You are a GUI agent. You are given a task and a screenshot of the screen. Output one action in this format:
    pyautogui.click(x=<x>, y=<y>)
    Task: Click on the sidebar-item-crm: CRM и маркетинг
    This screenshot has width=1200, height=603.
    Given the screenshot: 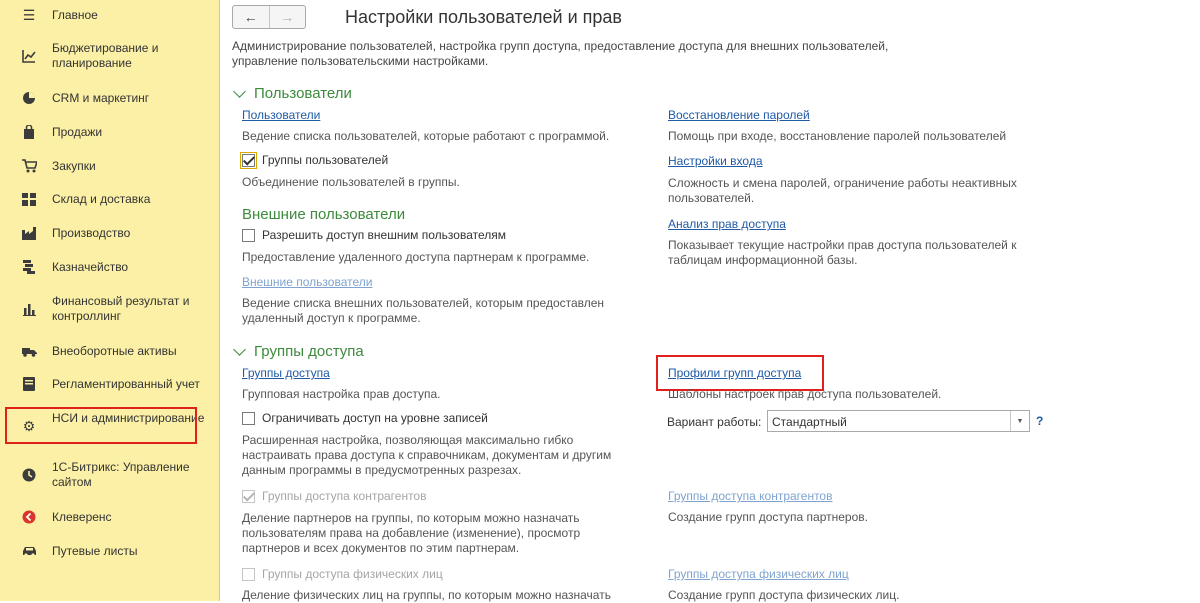 What is the action you would take?
    pyautogui.click(x=109, y=98)
    